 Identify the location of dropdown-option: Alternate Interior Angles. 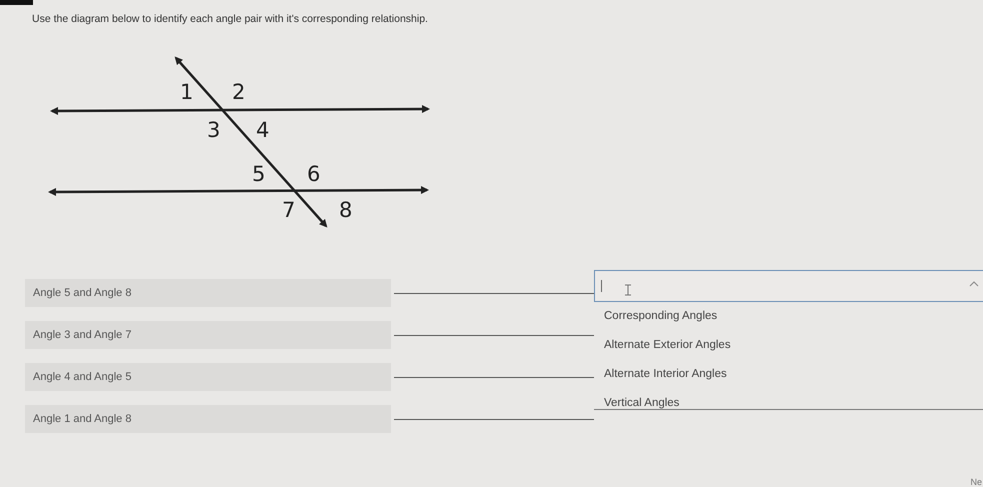
(793, 374).